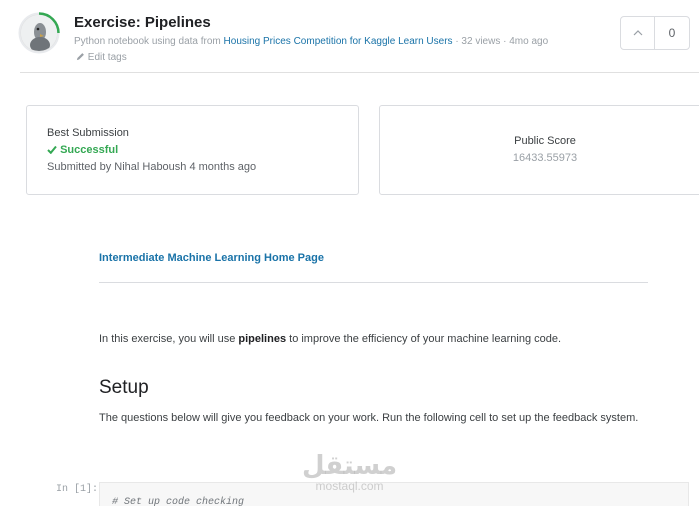 This screenshot has width=699, height=506. Describe the element at coordinates (545, 158) in the screenshot. I see `public-score-value: 16433.55973` at that location.